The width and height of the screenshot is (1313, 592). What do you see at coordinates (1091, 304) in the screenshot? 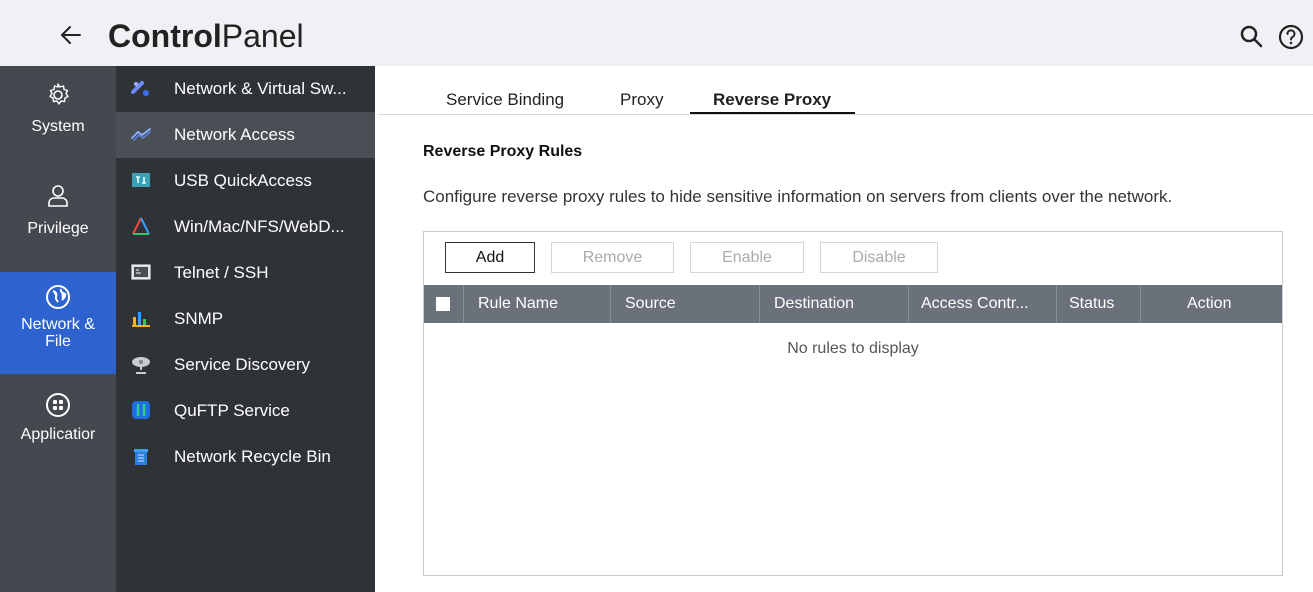
I see `column-header-status: Status` at bounding box center [1091, 304].